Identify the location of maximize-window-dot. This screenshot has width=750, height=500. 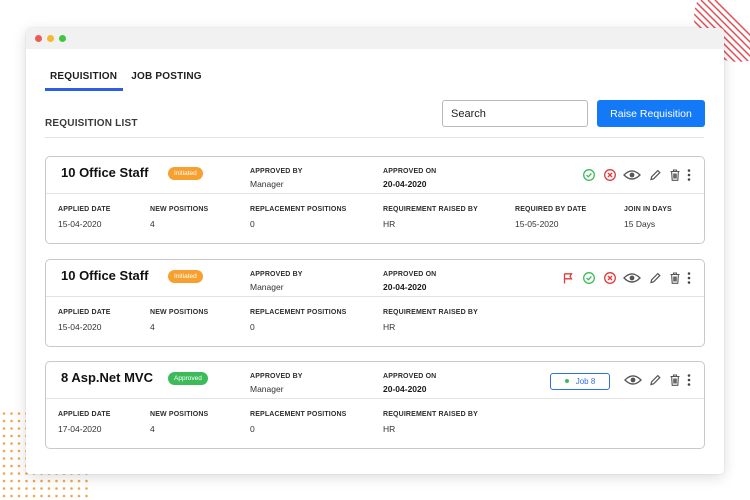
(62, 38).